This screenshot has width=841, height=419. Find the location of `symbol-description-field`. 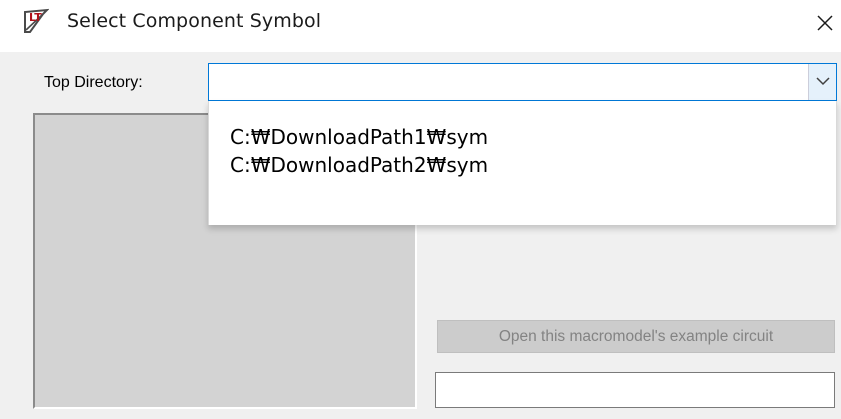

symbol-description-field is located at coordinates (635, 390).